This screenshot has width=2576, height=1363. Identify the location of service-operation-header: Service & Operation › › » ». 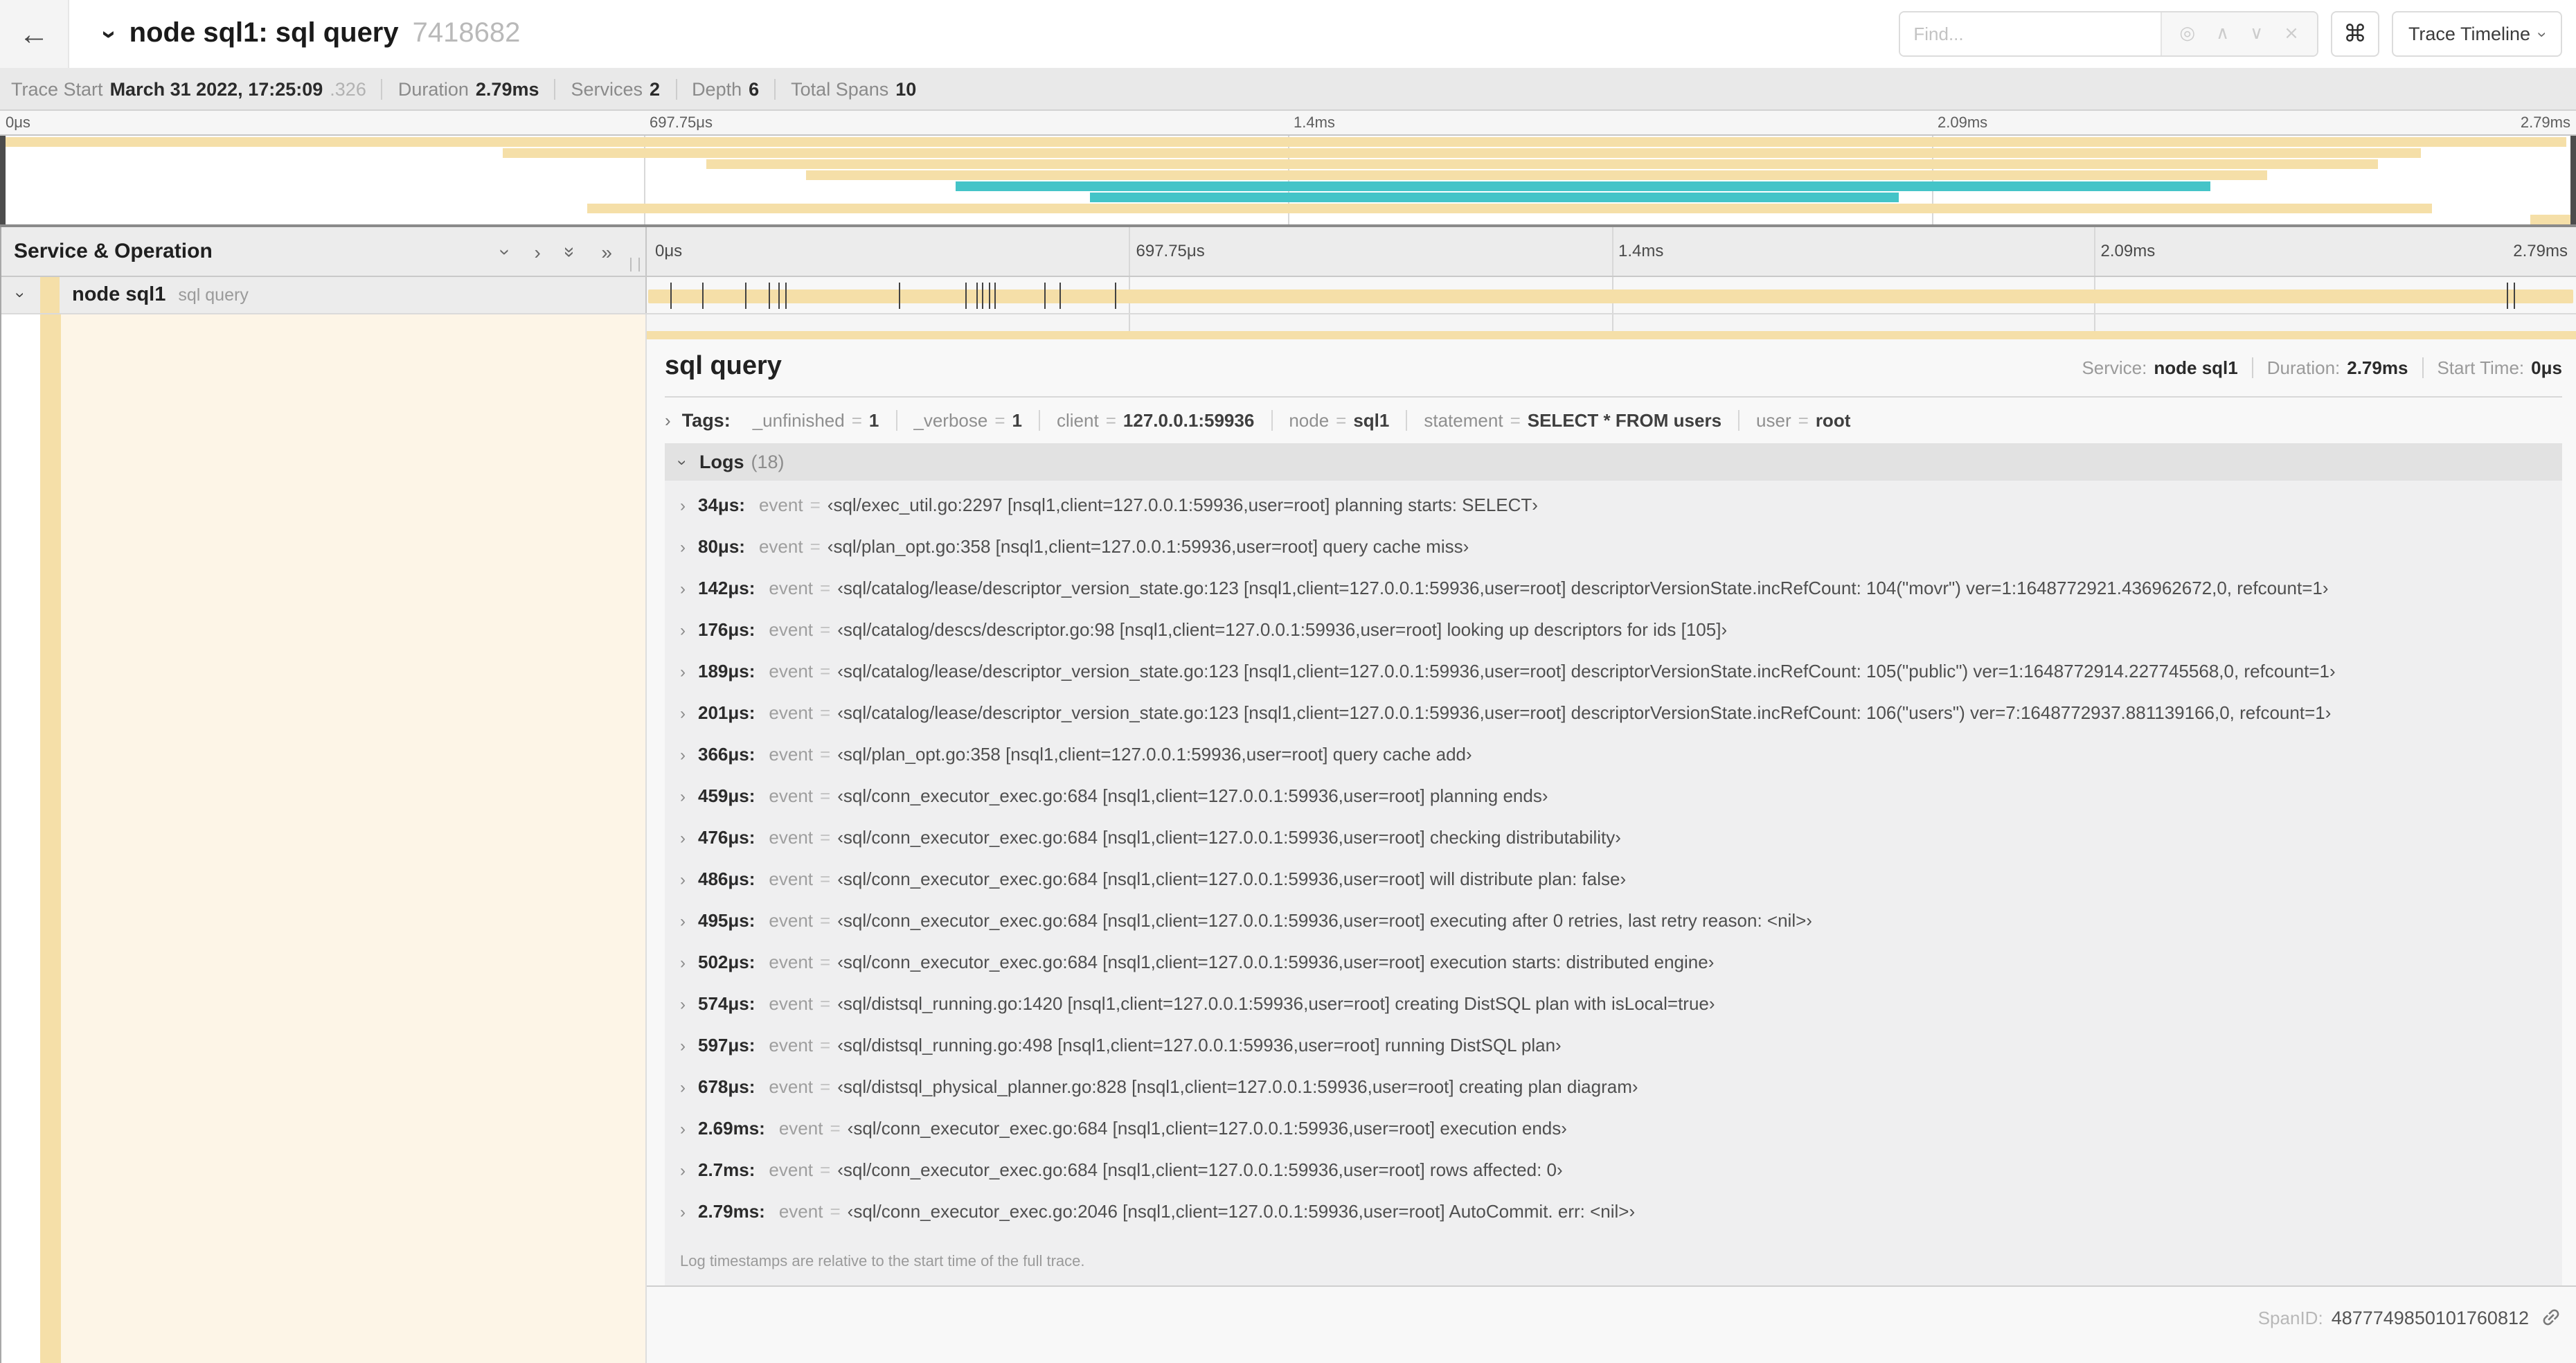
(324, 251).